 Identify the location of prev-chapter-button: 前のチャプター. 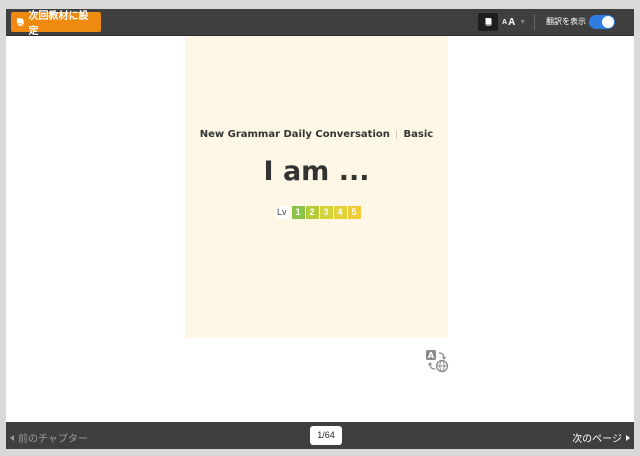
(49, 437).